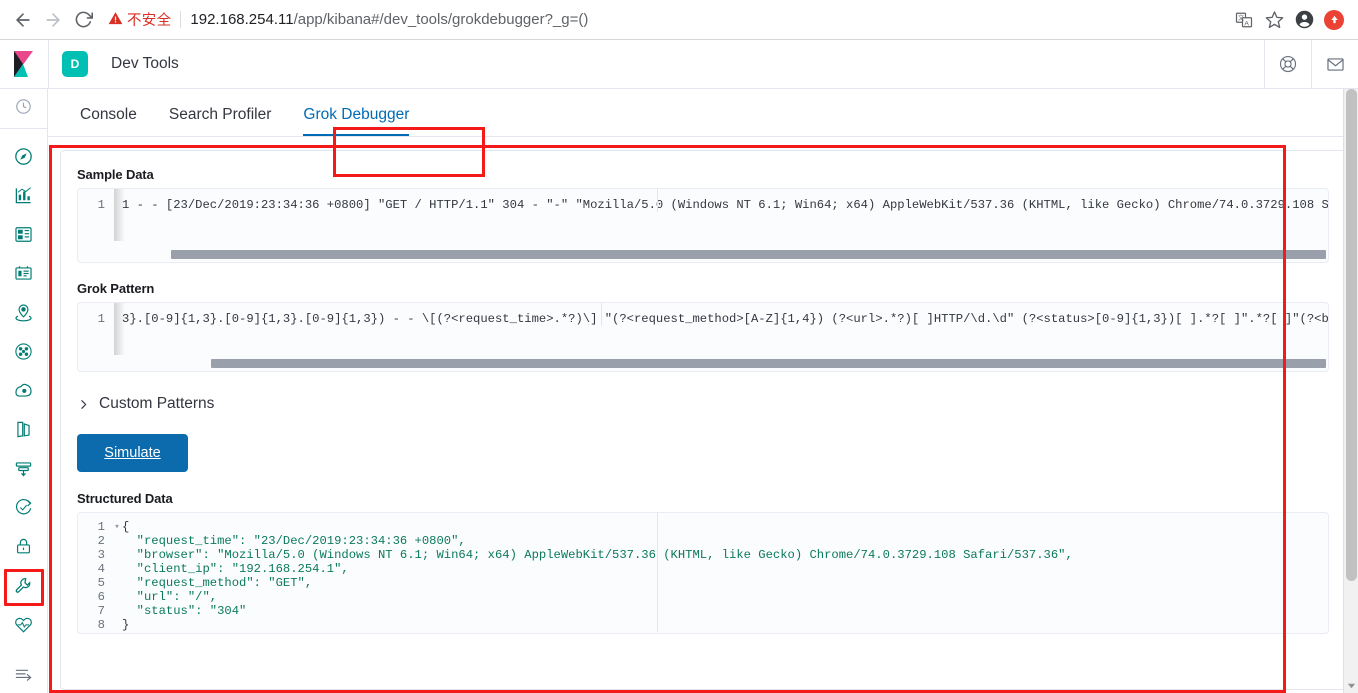 Image resolution: width=1358 pixels, height=693 pixels. Describe the element at coordinates (108, 121) in the screenshot. I see `tab-console: Console` at that location.